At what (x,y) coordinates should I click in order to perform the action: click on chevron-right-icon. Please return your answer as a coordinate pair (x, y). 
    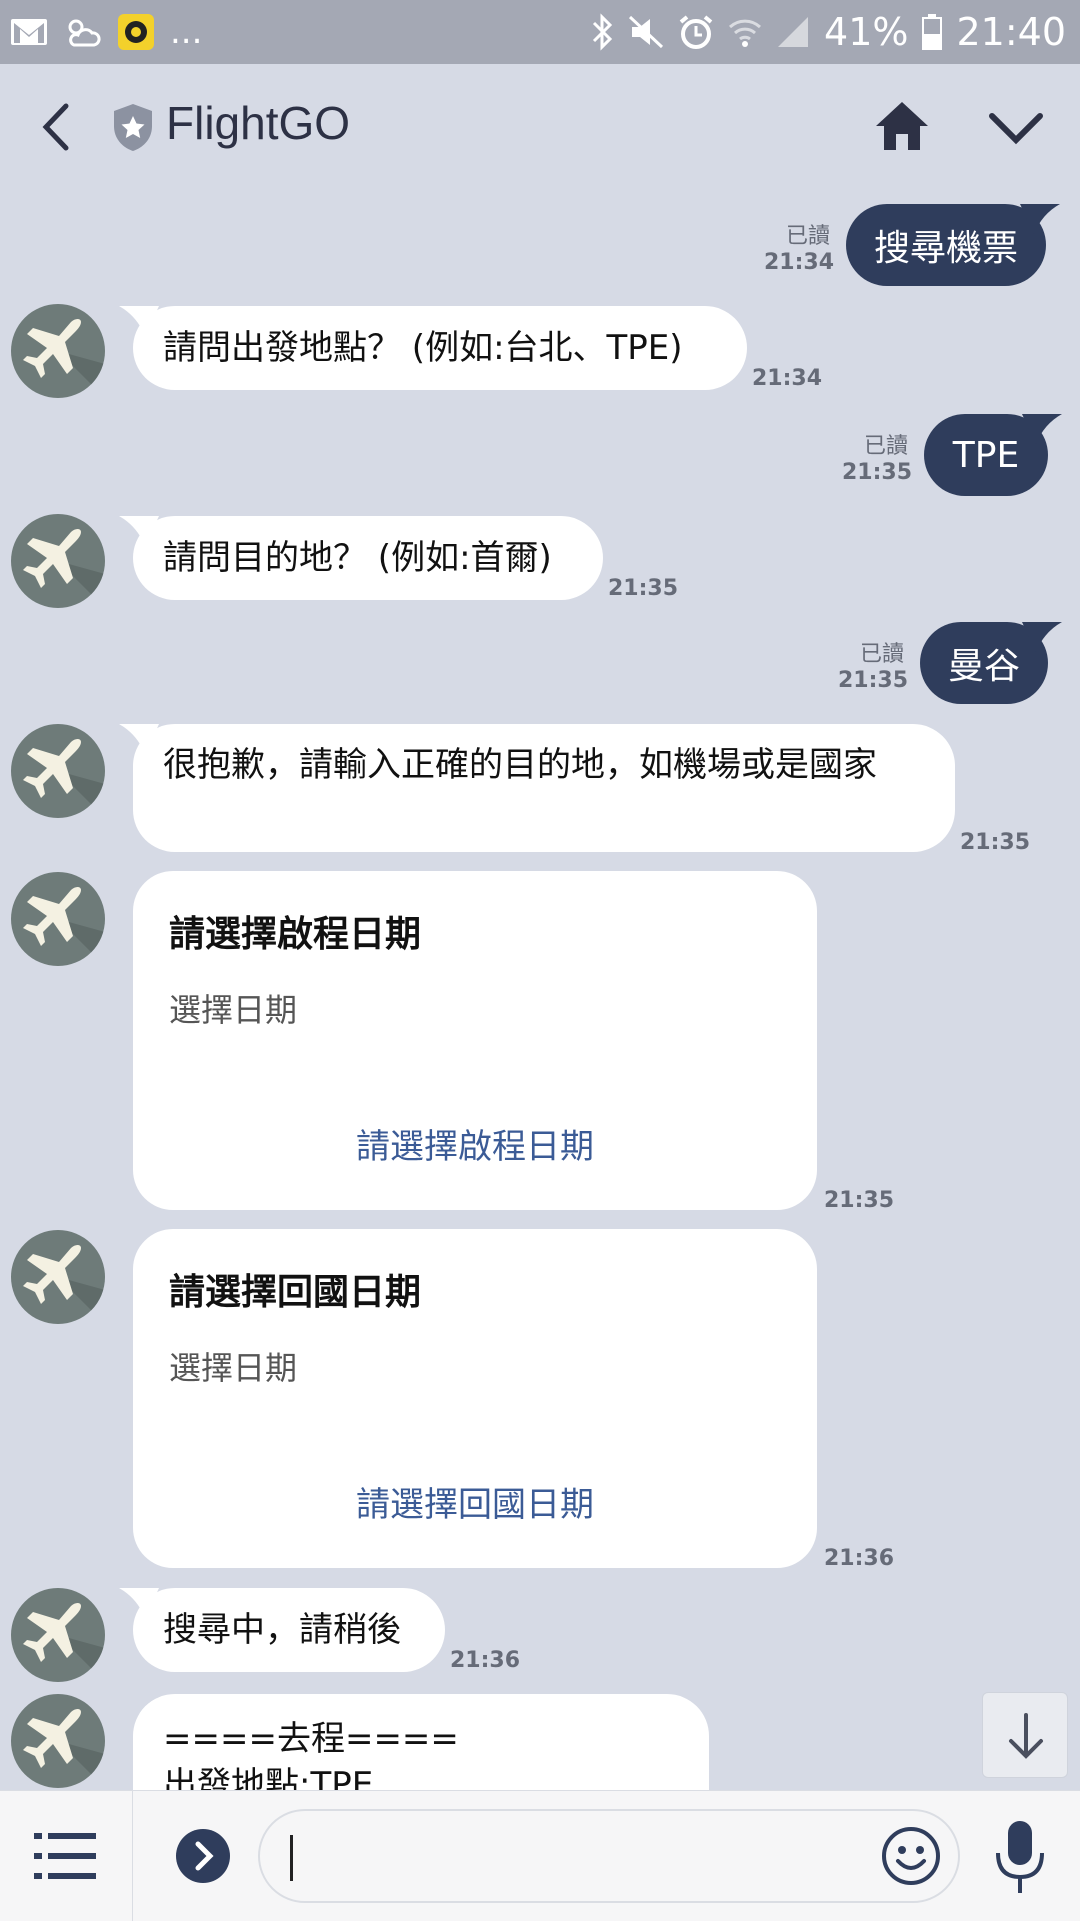
    Looking at the image, I should click on (203, 1856).